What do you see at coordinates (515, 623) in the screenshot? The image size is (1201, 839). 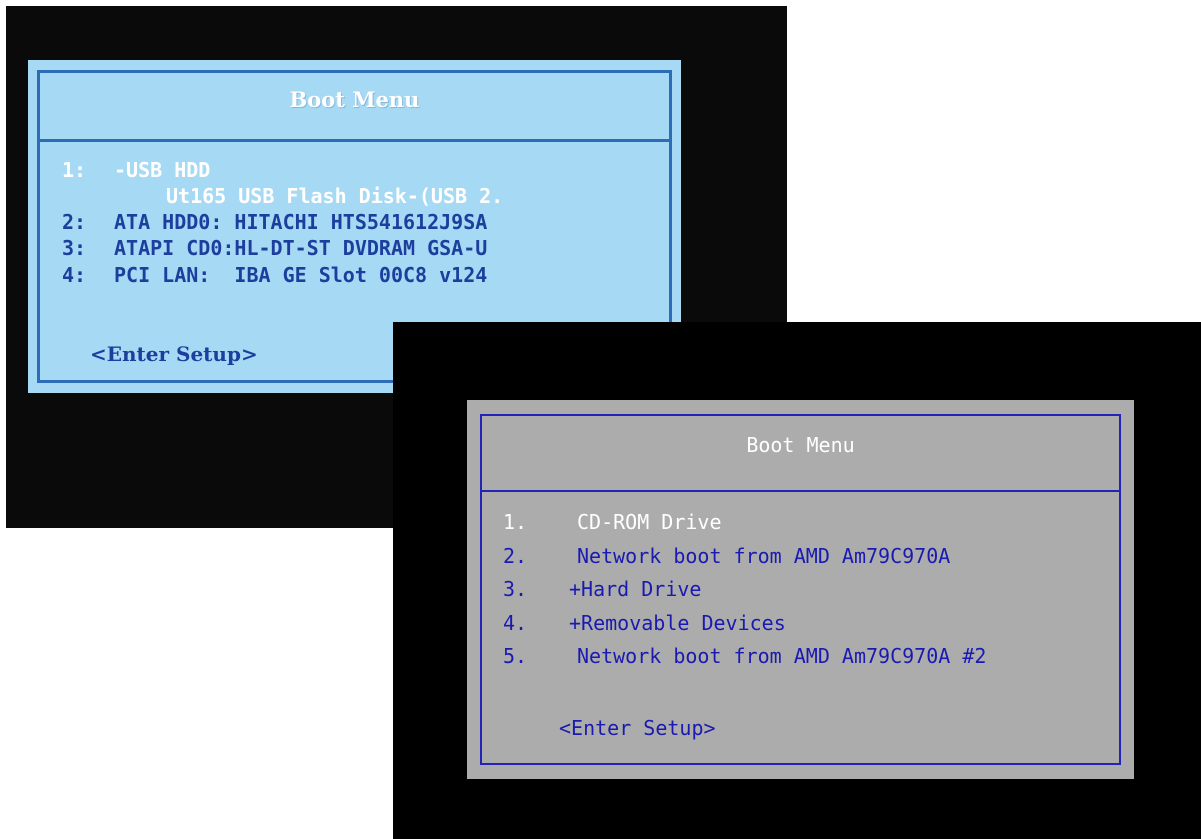 I see `boot-item-number: 4.` at bounding box center [515, 623].